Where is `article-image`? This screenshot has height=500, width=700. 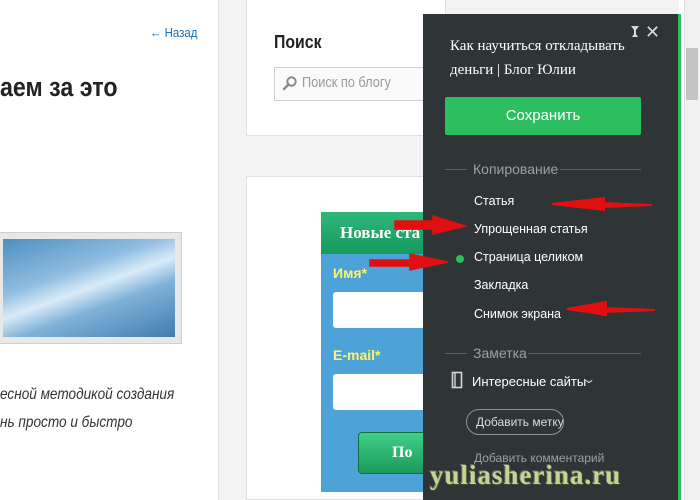
article-image is located at coordinates (91, 288).